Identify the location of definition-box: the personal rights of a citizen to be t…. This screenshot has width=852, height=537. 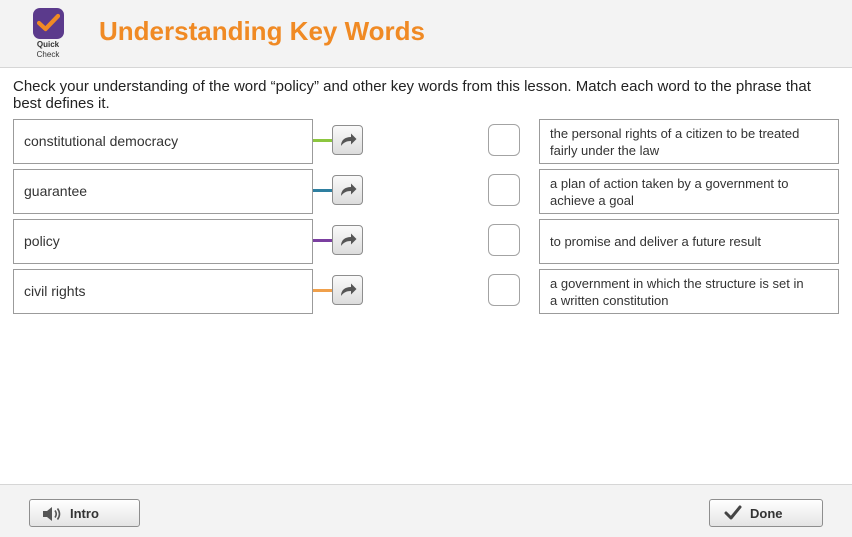
(689, 141).